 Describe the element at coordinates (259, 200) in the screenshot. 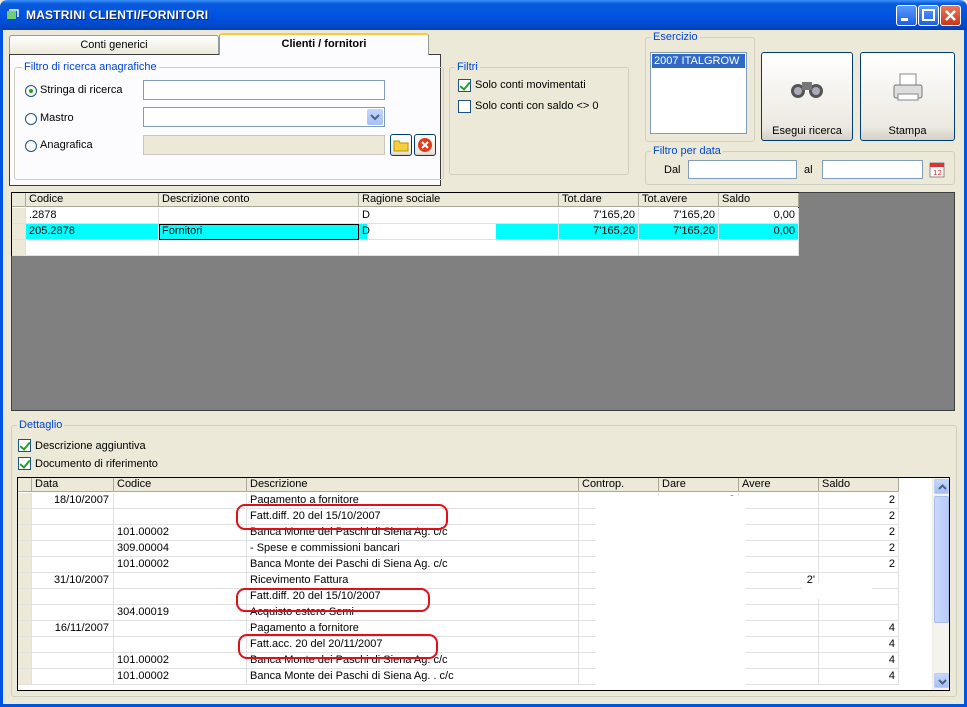

I see `col-descrizione-conto: Descrizione conto` at that location.